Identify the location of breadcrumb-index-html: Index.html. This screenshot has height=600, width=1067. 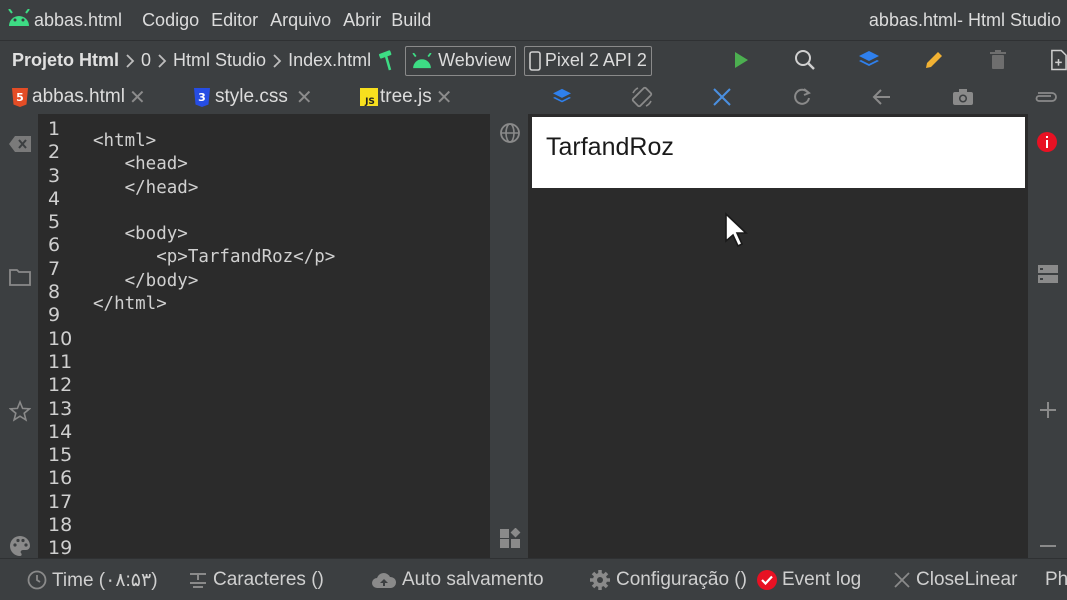
(329, 60).